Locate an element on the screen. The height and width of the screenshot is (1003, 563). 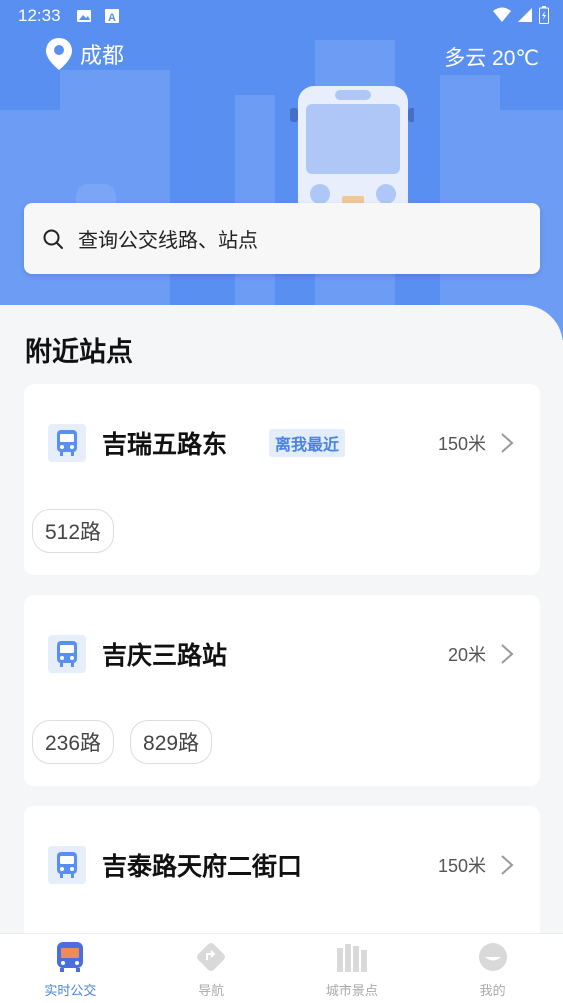
tab-profile: 我的 is located at coordinates (492, 968).